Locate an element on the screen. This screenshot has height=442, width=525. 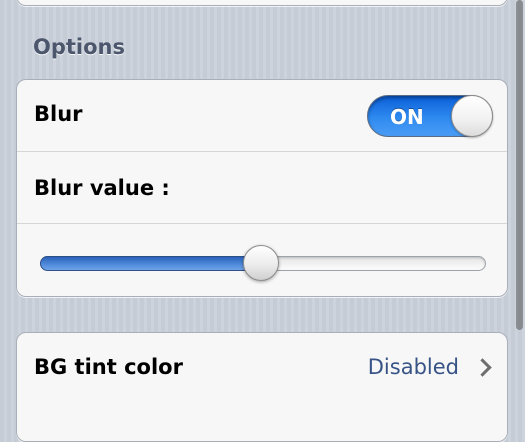
blur-label: Blur is located at coordinates (58, 114).